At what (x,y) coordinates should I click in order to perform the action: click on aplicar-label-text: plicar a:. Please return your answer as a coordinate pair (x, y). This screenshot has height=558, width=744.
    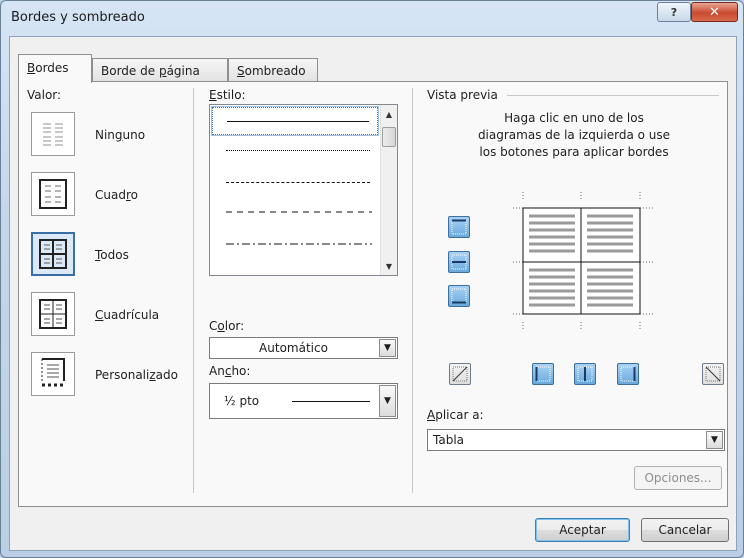
    Looking at the image, I should click on (459, 415).